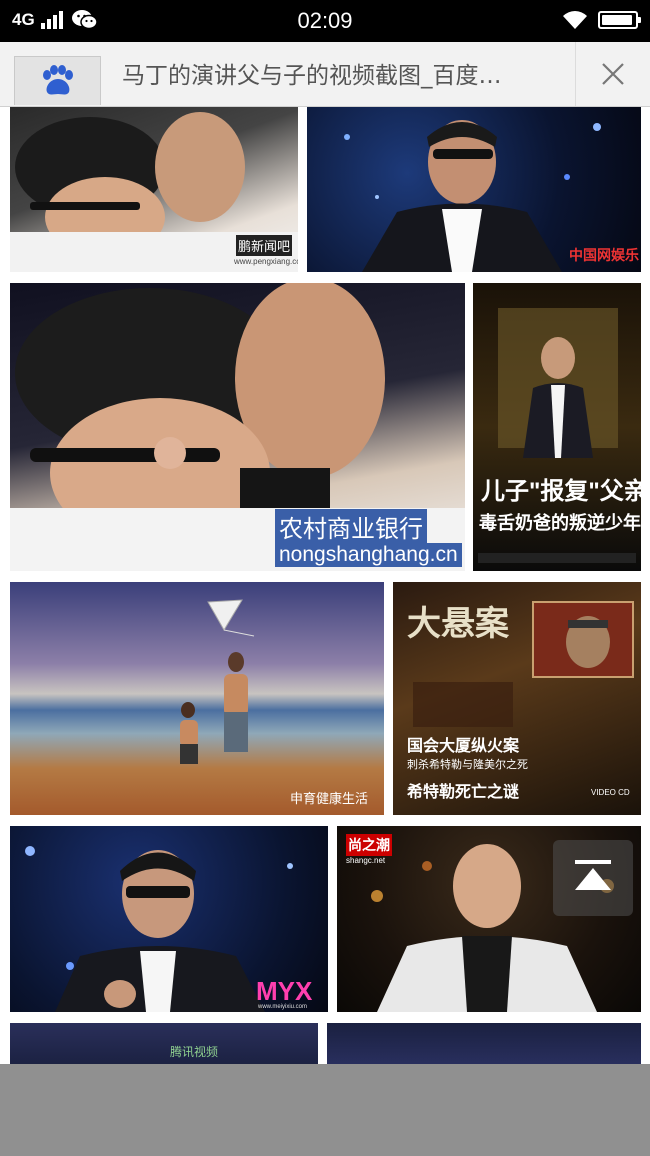  I want to click on poster-line1: 国会大厦纵火案, so click(463, 746).